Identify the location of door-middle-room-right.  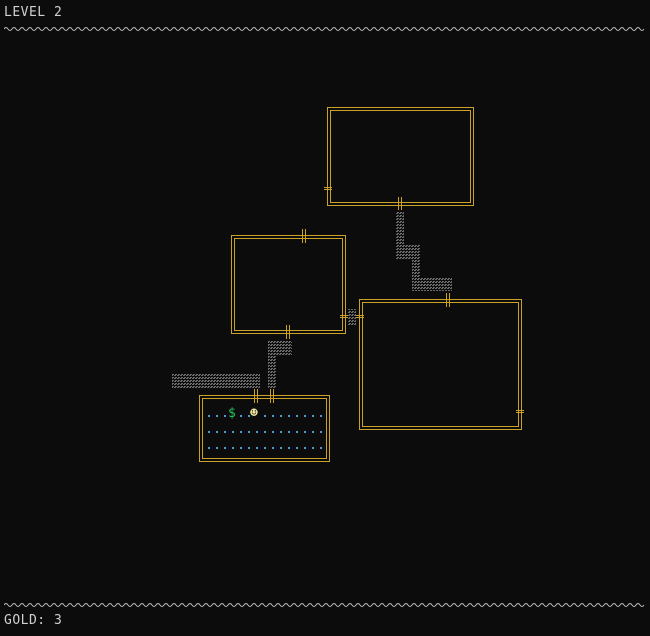
(344, 316).